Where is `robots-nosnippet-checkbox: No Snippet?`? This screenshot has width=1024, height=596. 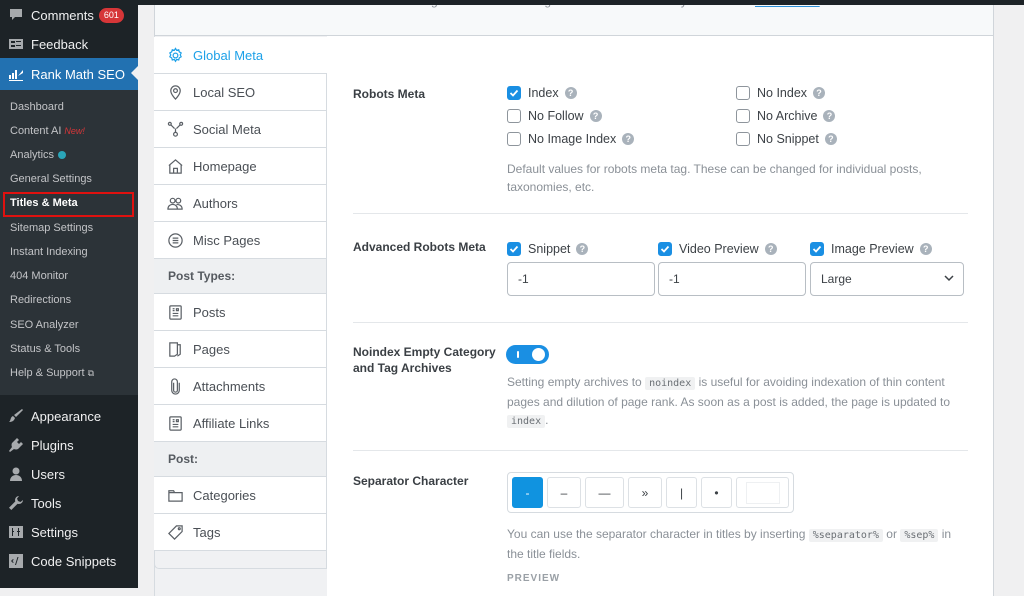
robots-nosnippet-checkbox: No Snippet? is located at coordinates (786, 139).